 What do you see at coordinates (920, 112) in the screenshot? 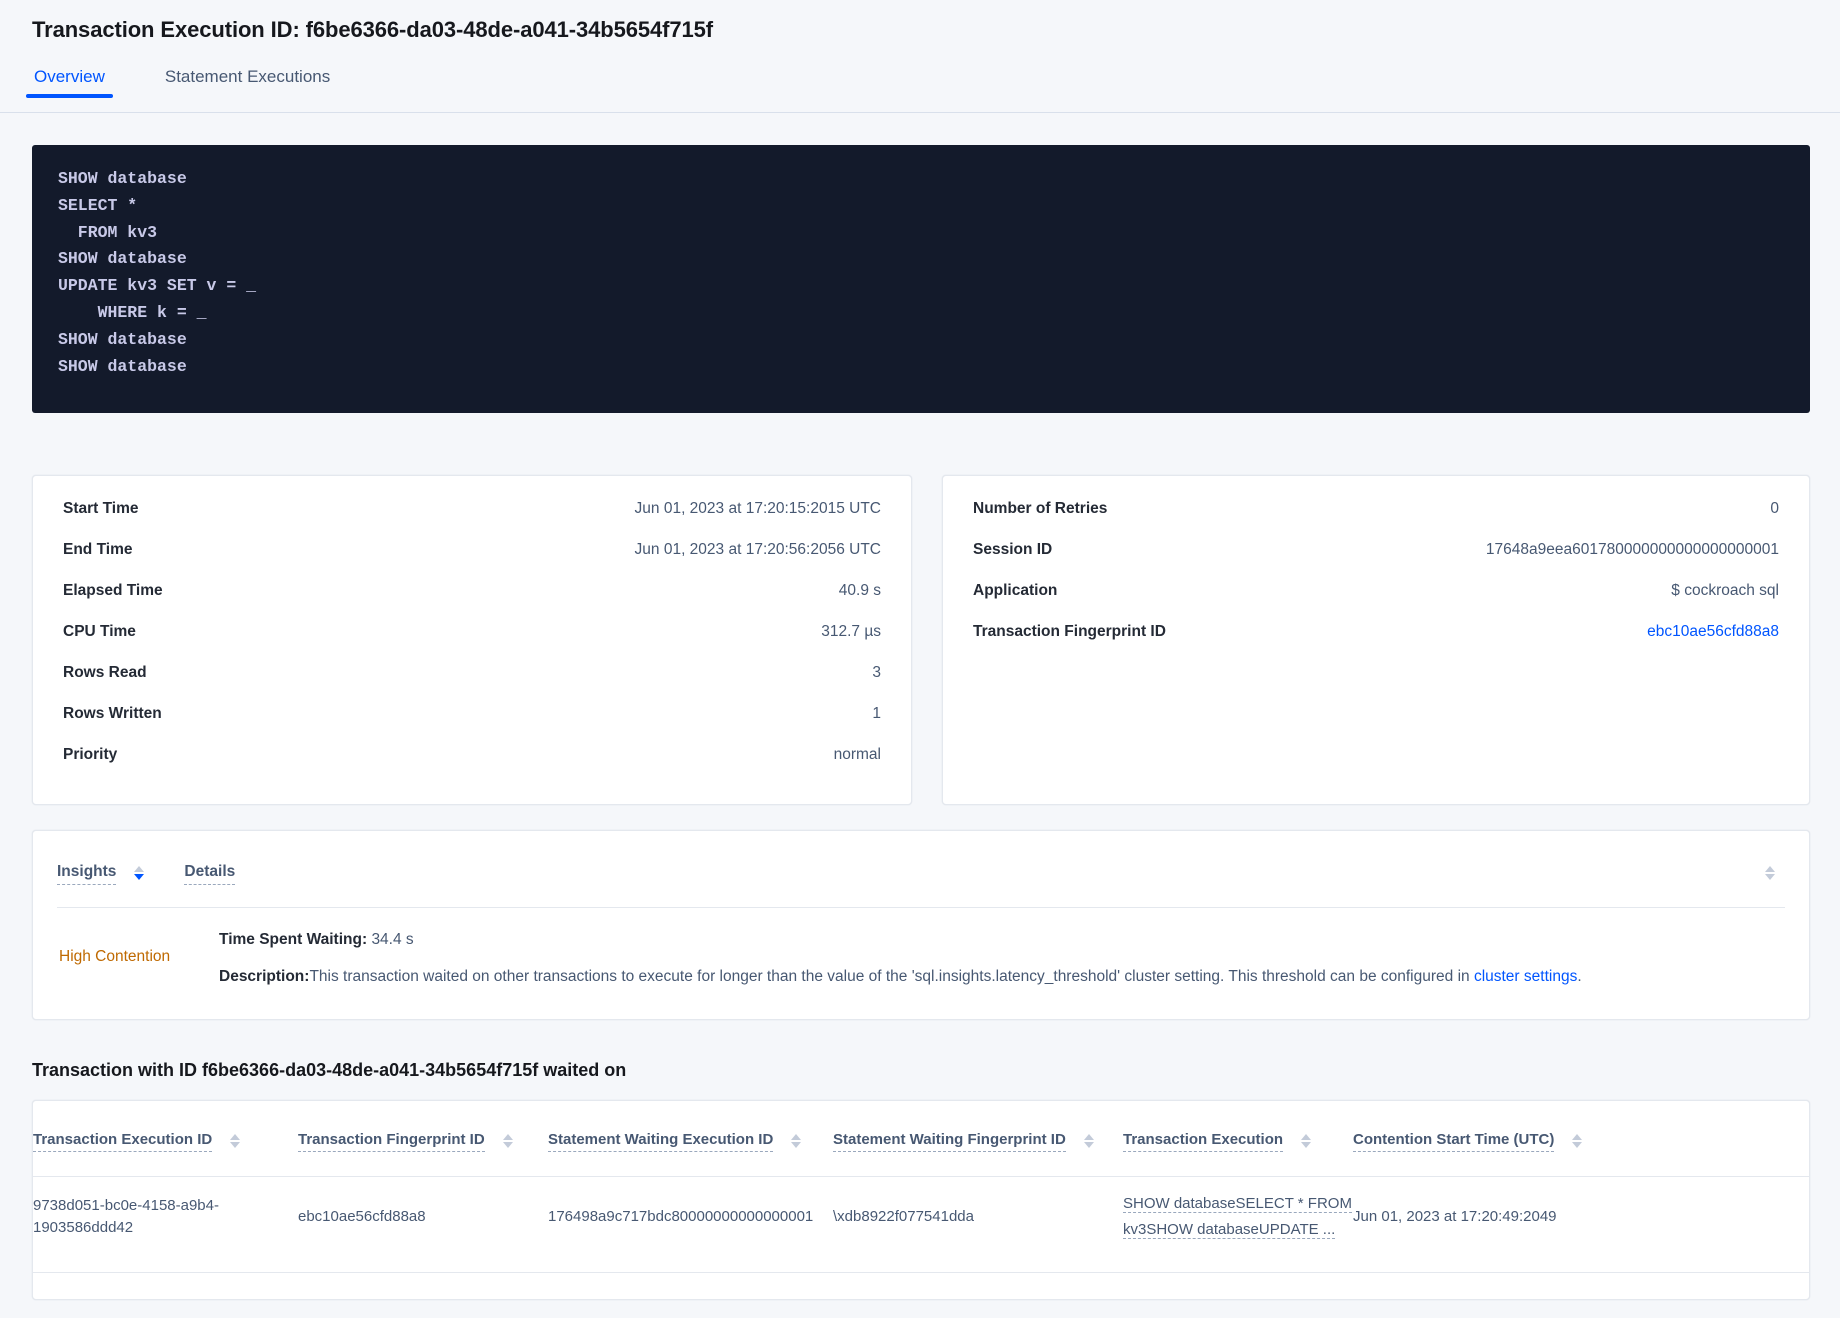
I see `tab-bar-divider` at bounding box center [920, 112].